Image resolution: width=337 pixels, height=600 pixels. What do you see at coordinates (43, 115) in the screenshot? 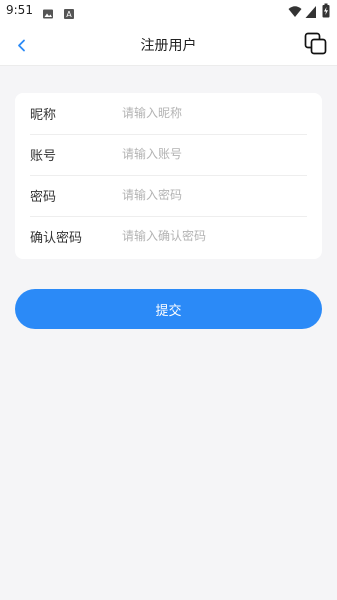
I see `nickname-label: 昵称` at bounding box center [43, 115].